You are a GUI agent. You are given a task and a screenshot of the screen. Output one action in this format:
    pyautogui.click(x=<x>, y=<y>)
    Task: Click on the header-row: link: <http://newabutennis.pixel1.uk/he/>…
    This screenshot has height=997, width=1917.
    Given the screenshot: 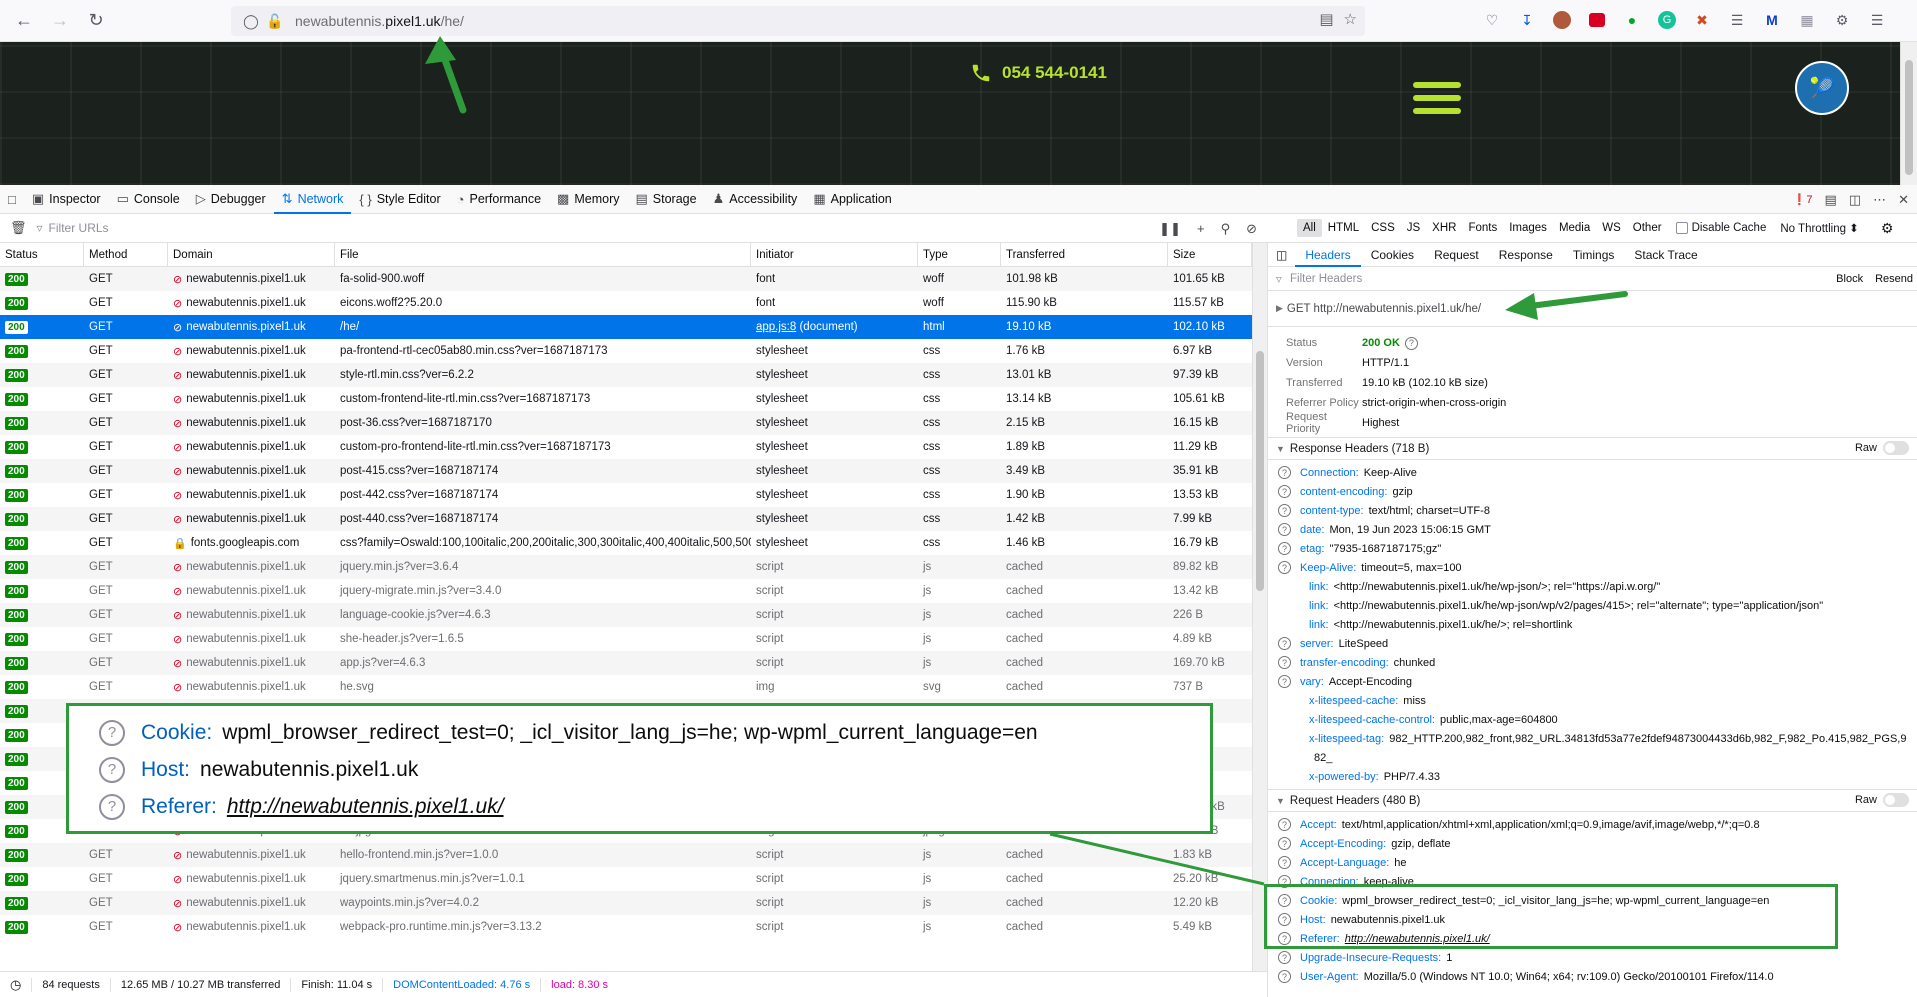 What is the action you would take?
    pyautogui.click(x=1592, y=624)
    